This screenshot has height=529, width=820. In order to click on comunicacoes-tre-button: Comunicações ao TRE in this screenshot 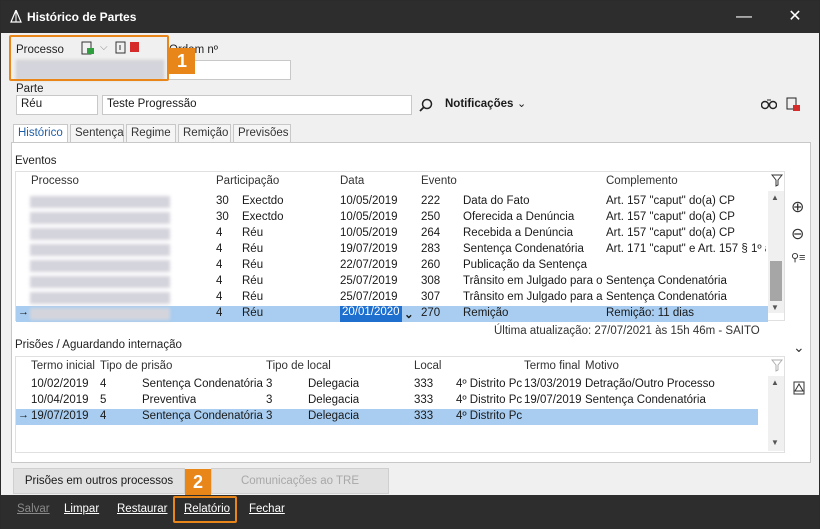, I will do `click(300, 481)`.